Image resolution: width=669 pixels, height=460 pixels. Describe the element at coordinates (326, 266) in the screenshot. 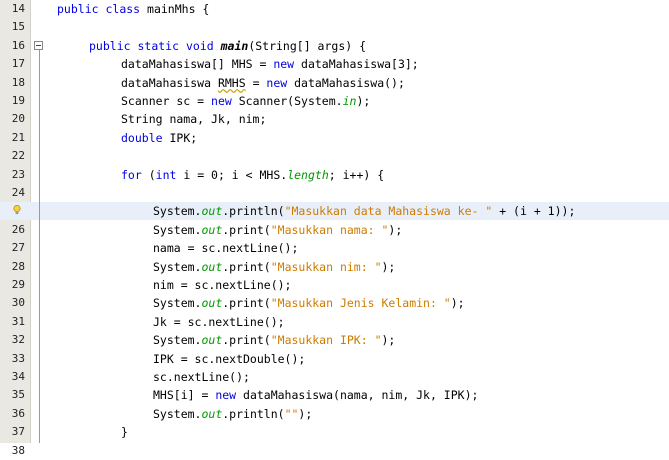

I see `string-literal-token: "Masukkan nim: "` at that location.